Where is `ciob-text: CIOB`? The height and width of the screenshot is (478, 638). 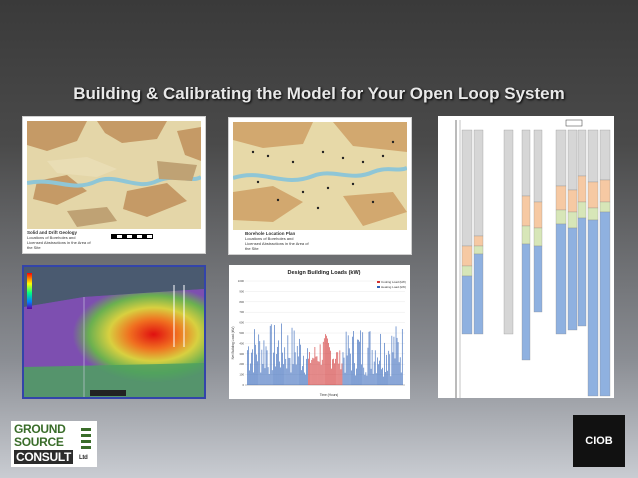
ciob-text: CIOB is located at coordinates (599, 441).